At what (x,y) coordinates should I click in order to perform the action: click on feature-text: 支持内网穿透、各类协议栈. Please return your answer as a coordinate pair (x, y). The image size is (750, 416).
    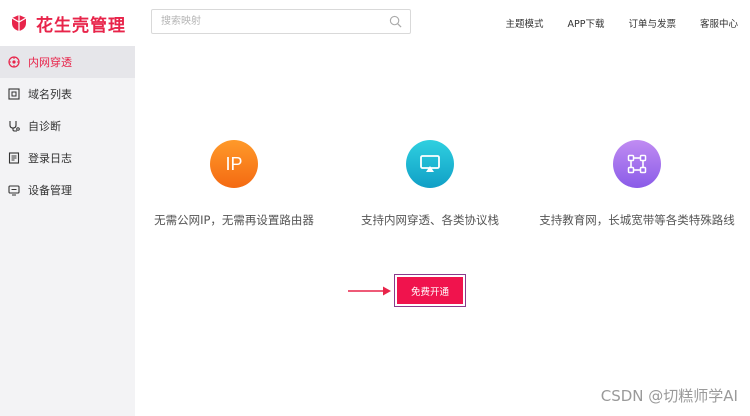
    Looking at the image, I should click on (430, 220).